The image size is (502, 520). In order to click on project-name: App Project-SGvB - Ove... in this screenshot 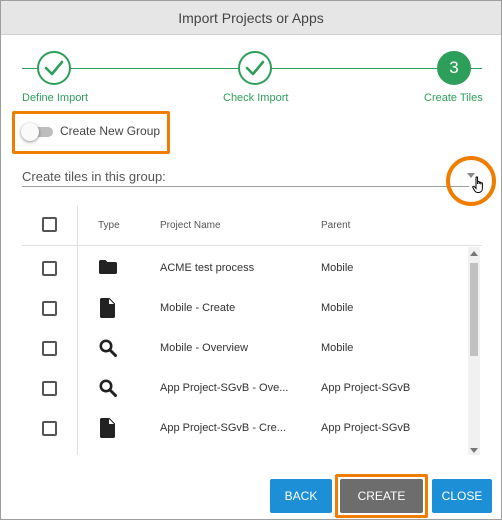, I will do `click(224, 388)`.